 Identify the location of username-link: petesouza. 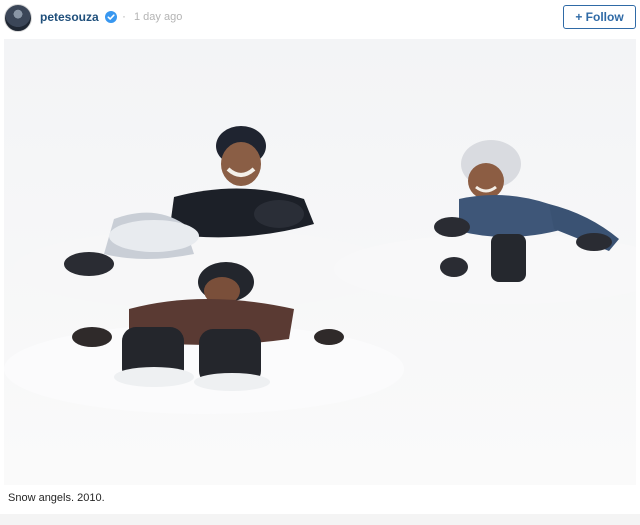
(69, 17).